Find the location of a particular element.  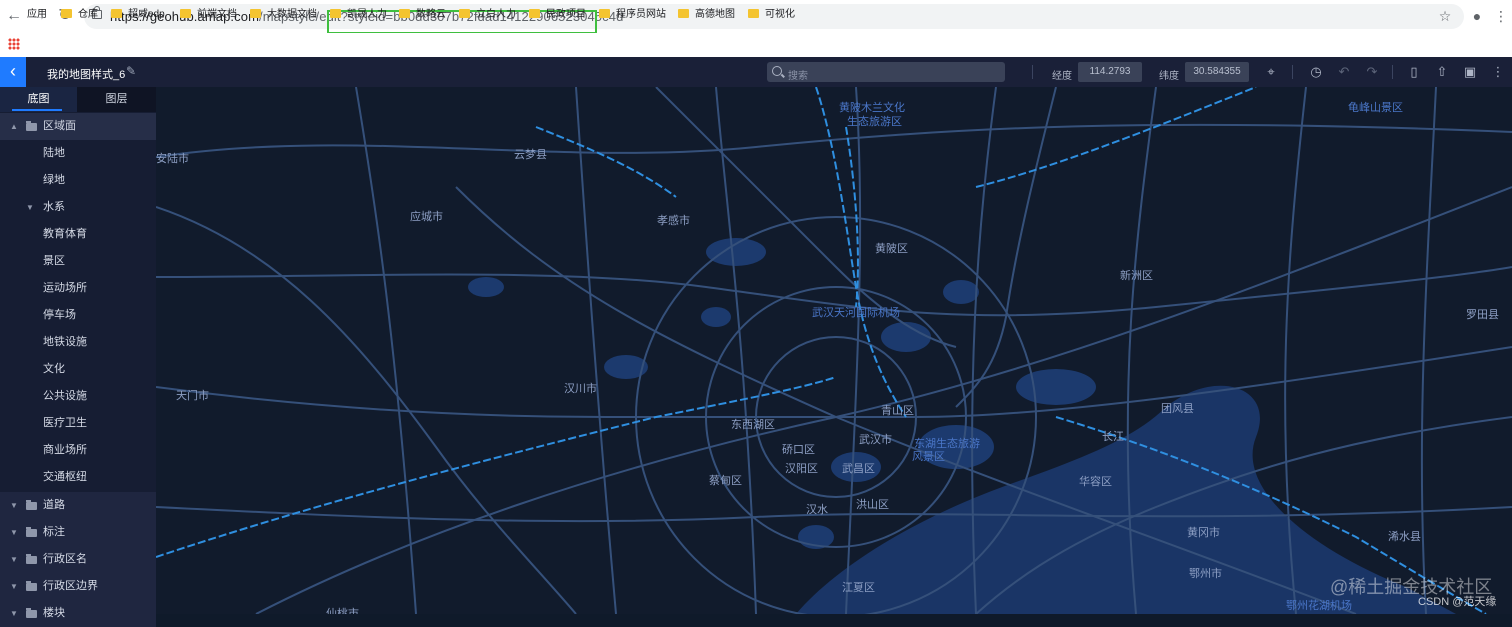

map-label: 鄂州市 is located at coordinates (1205, 574).